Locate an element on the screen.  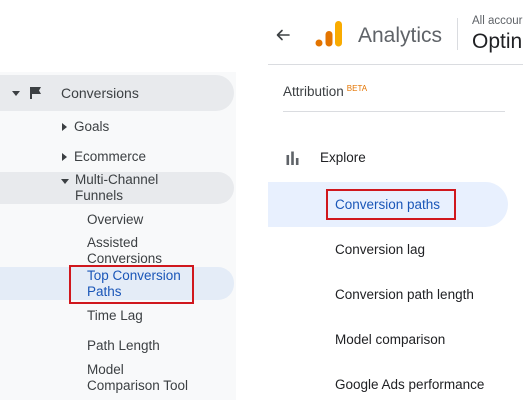
nav-item-label: Assisted is located at coordinates (113, 242).